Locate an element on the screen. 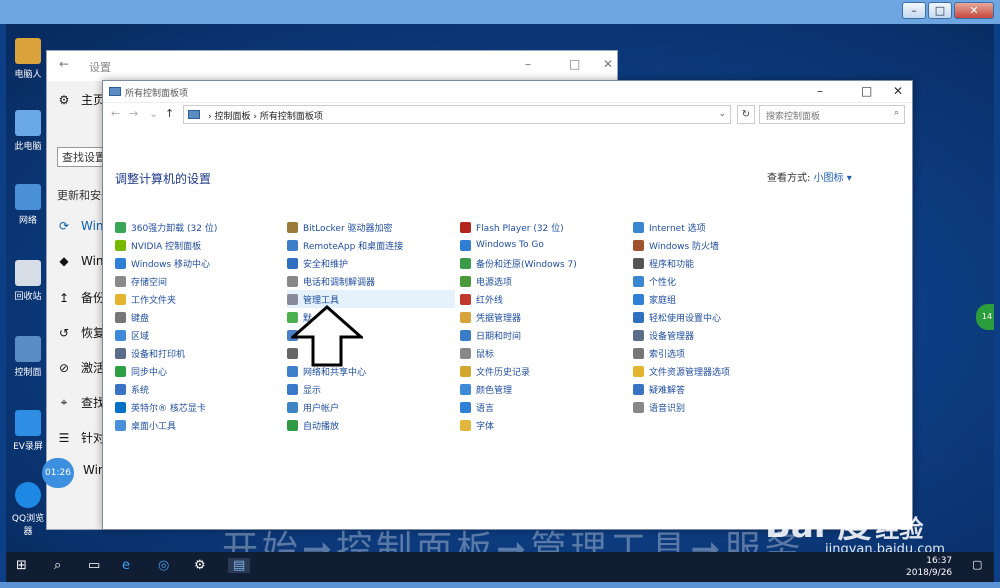 The image size is (1000, 588). breadcrumb-all-items: 所有控制面板项 is located at coordinates (291, 117).